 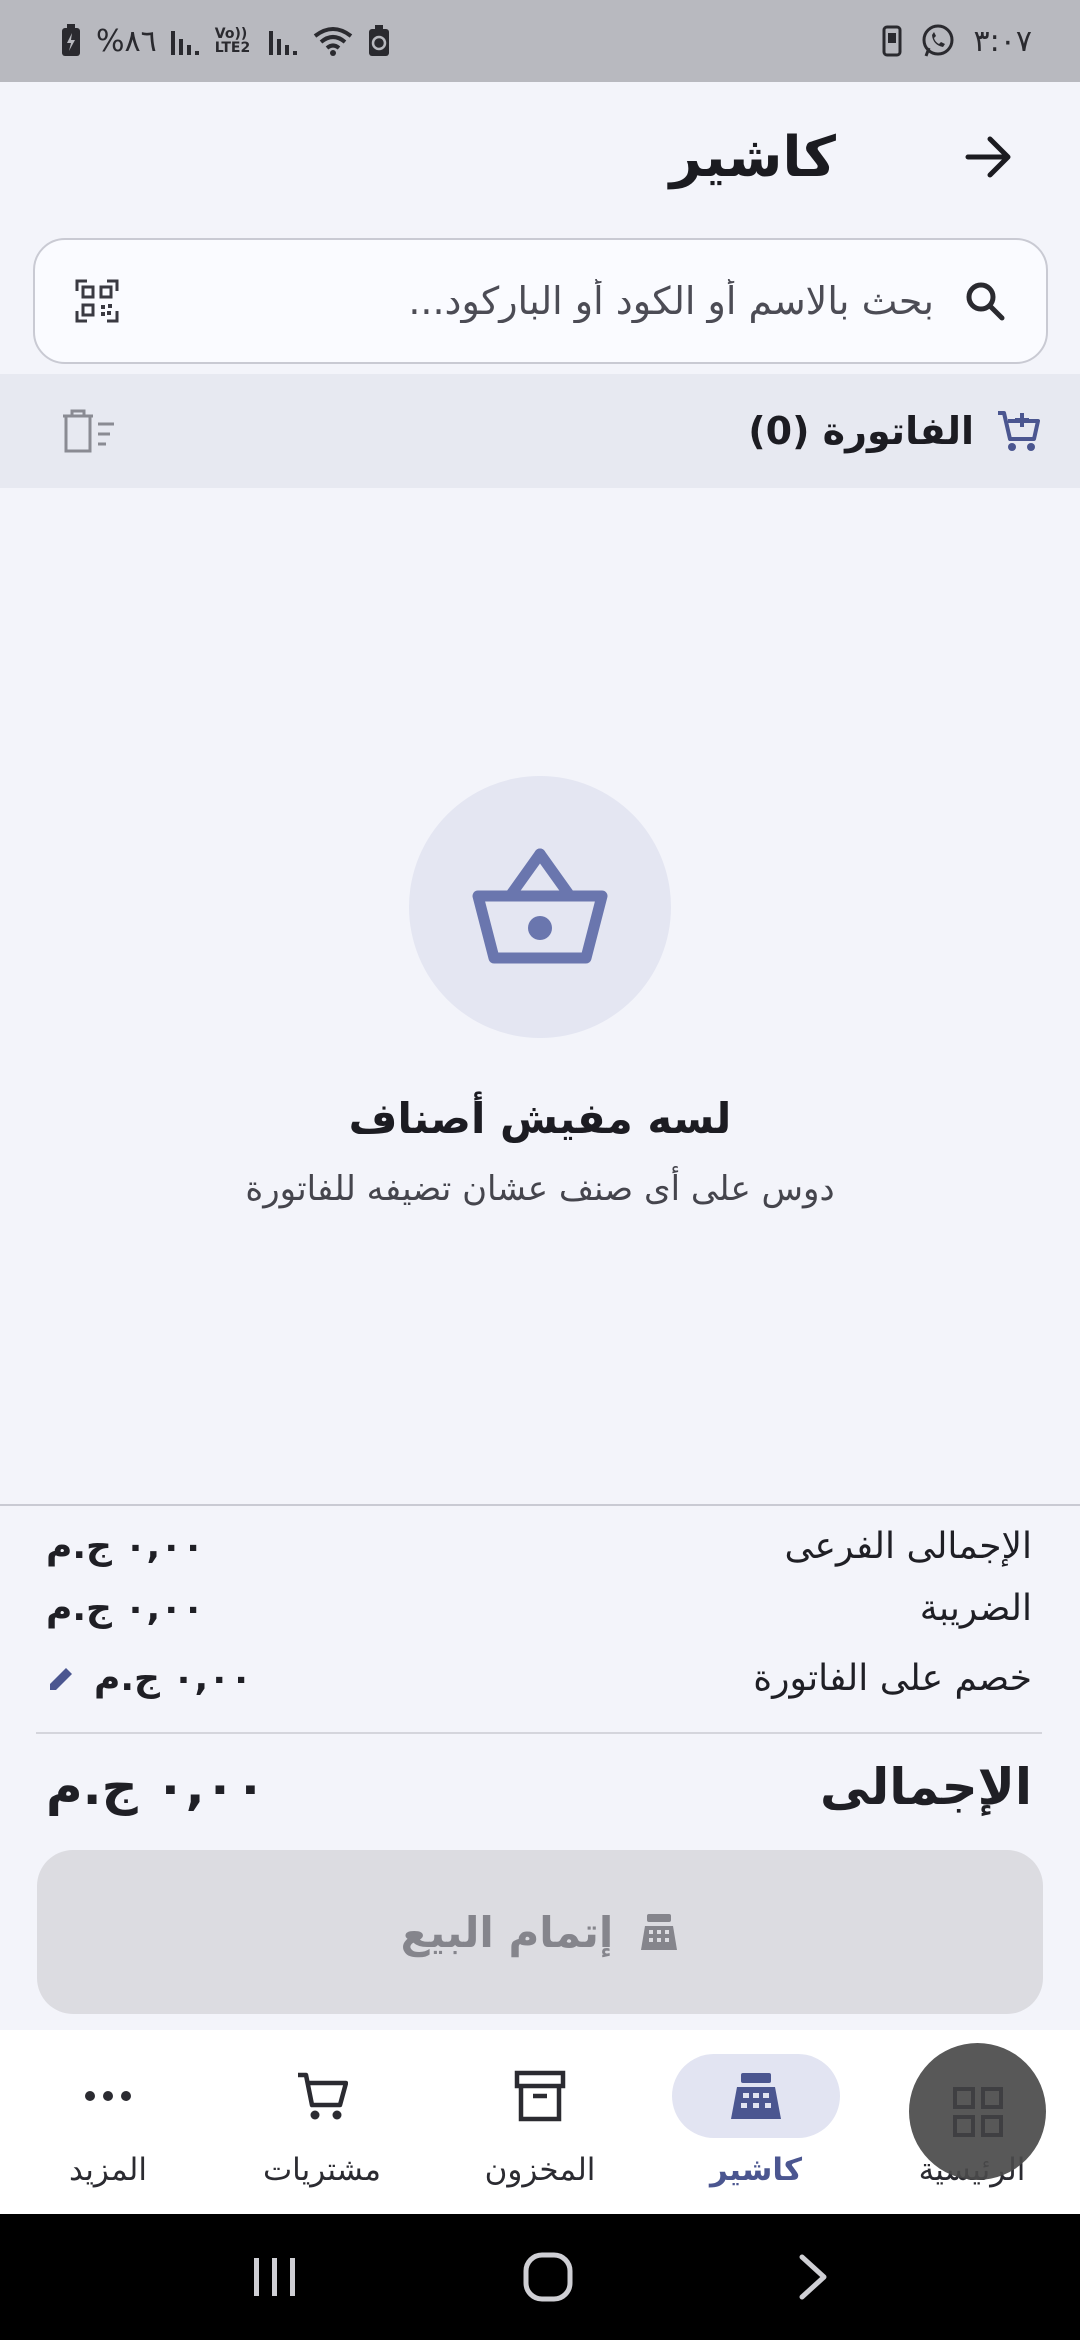 What do you see at coordinates (540, 1189) in the screenshot?
I see `empty-subtitle: دوس على أى صنف عشان تضيفه للفاتورة` at bounding box center [540, 1189].